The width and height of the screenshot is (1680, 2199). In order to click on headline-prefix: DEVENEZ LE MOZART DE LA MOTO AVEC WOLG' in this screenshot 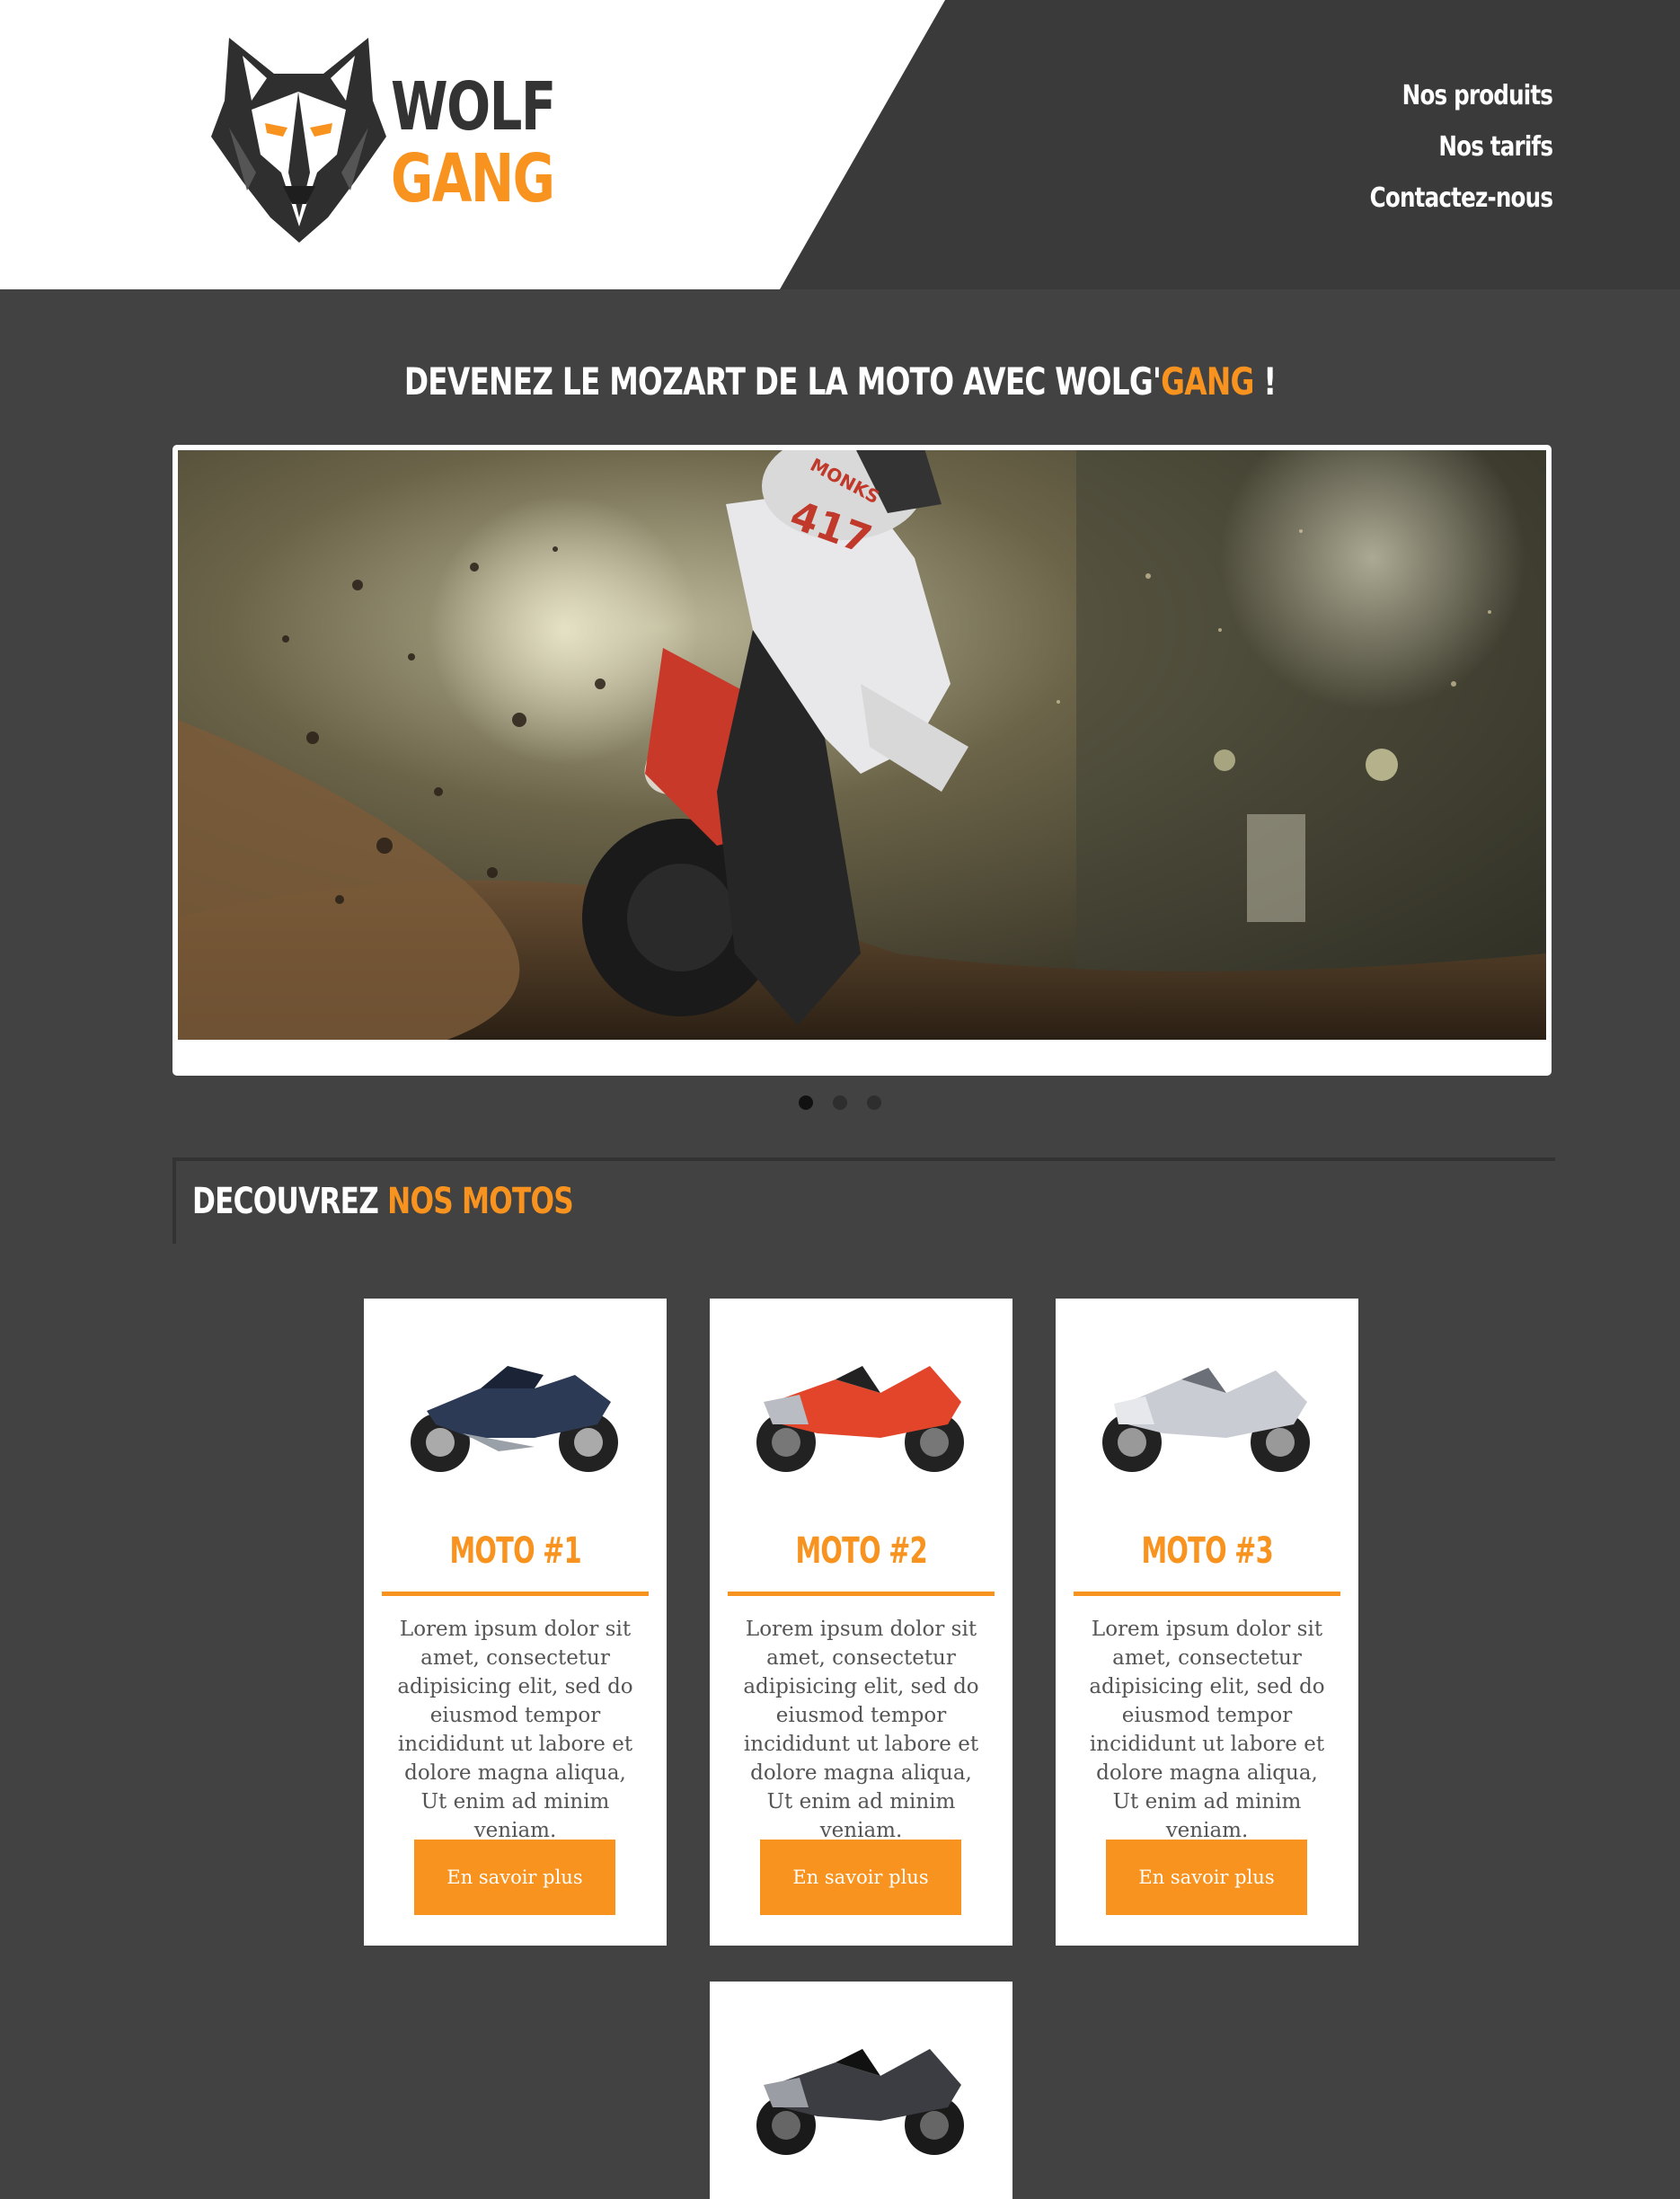, I will do `click(783, 381)`.